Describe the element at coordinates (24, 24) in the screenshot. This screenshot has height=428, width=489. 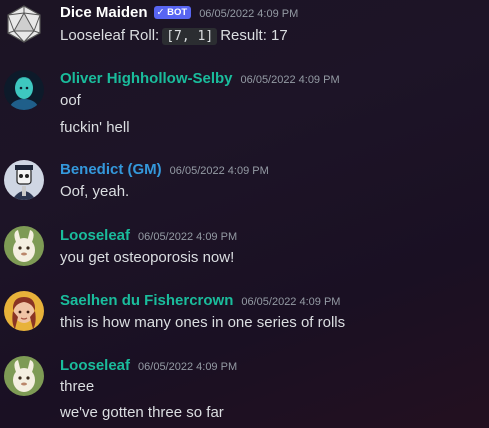
I see `d20-icon` at that location.